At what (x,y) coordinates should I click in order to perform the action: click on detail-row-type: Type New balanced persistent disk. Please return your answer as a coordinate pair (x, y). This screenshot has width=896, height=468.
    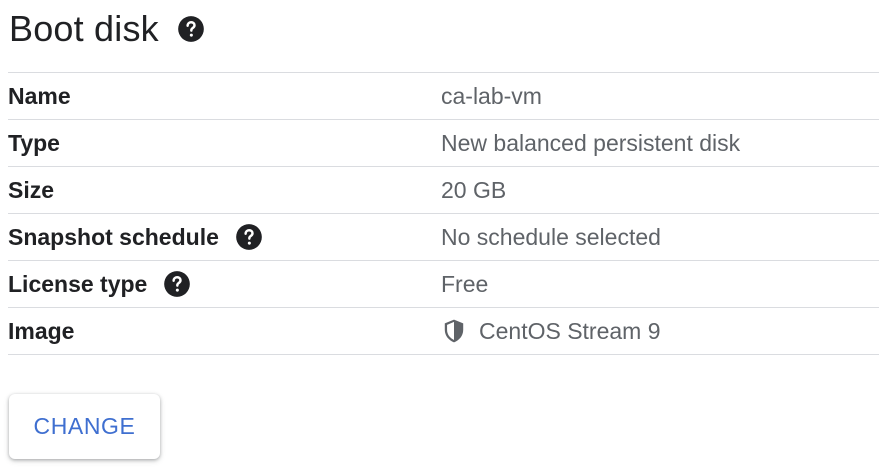
    Looking at the image, I should click on (443, 143).